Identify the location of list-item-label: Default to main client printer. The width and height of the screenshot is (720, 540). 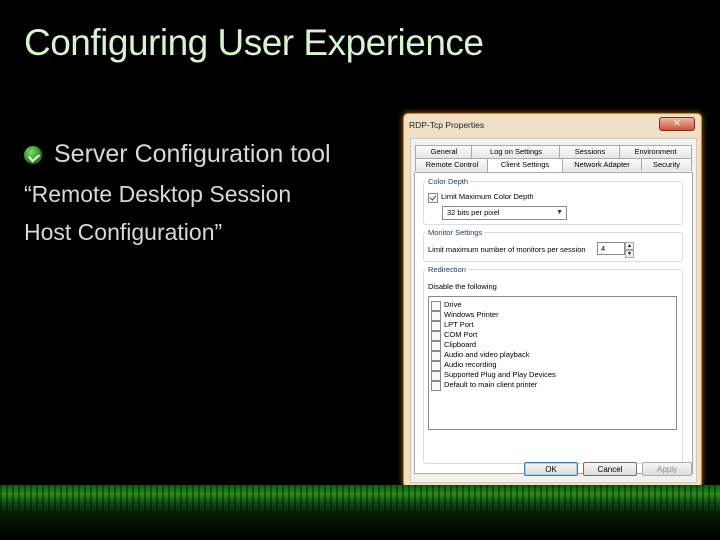
(491, 384).